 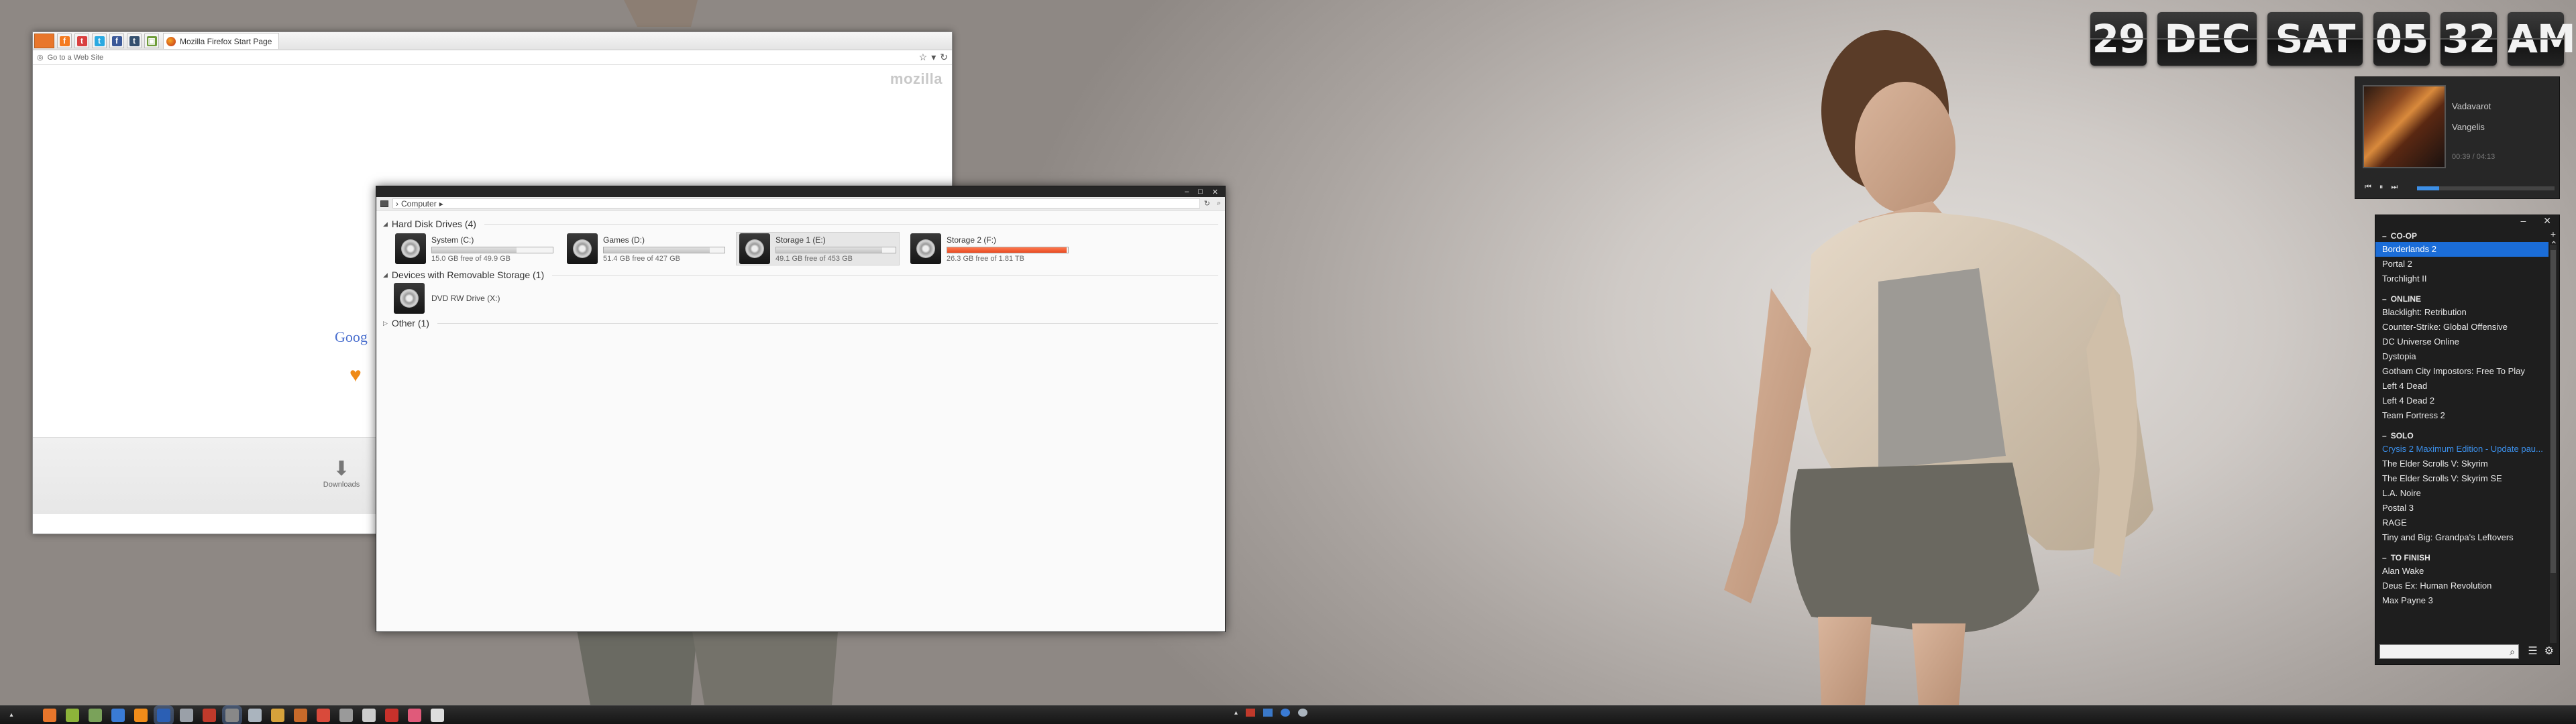 What do you see at coordinates (933, 57) in the screenshot?
I see `dropdown-arrow-icon: ▾` at bounding box center [933, 57].